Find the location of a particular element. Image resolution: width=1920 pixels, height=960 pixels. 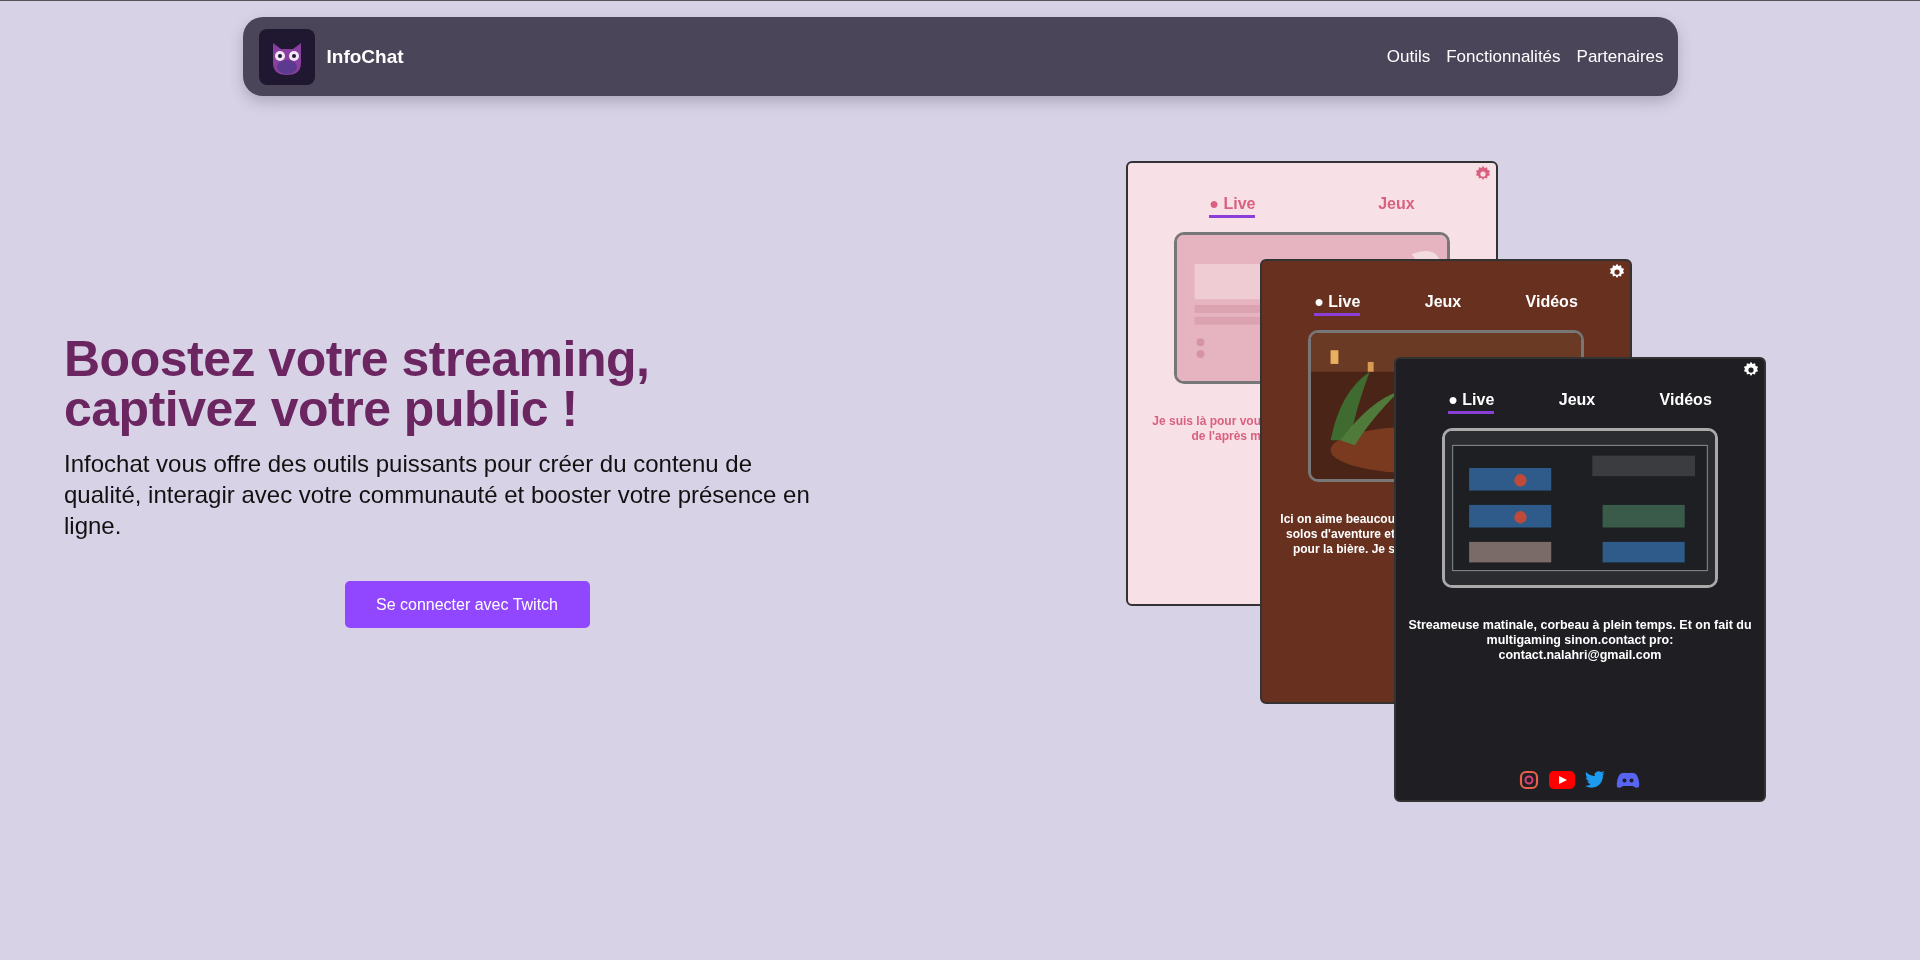

bird-icon is located at coordinates (1595, 780).